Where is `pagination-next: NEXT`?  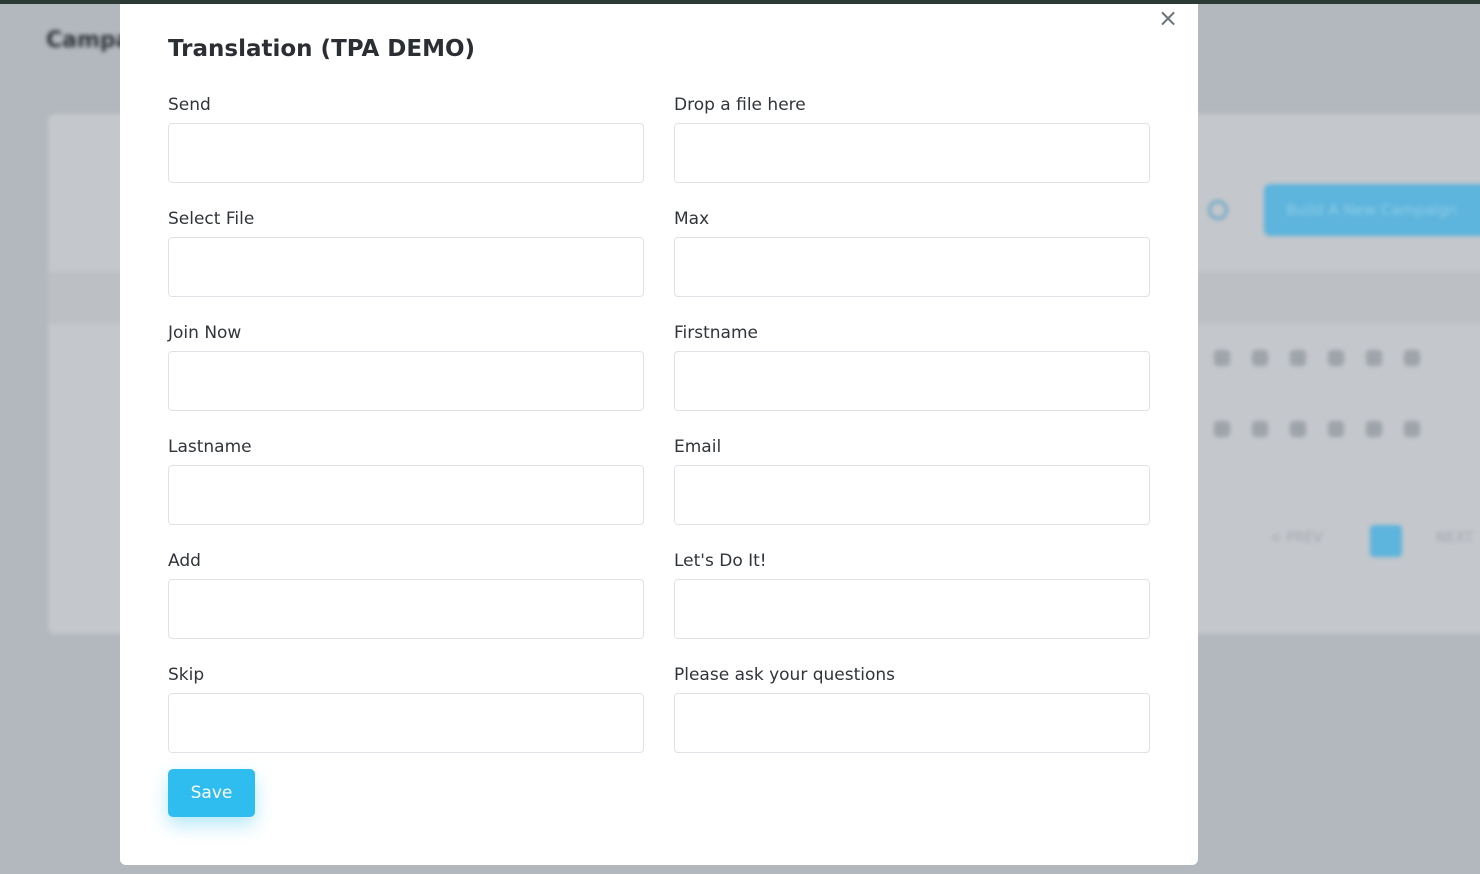
pagination-next: NEXT is located at coordinates (1455, 538).